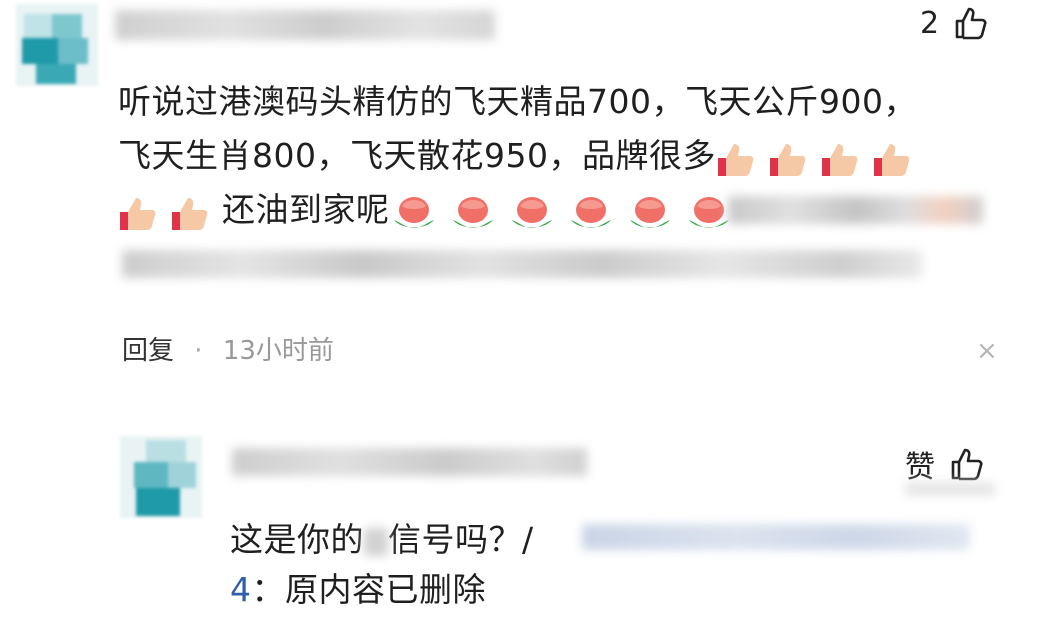  I want to click on comment-text-line-1: 听说过港澳码头精仿的飞天精品700，飞天公斤900，, so click(517, 101).